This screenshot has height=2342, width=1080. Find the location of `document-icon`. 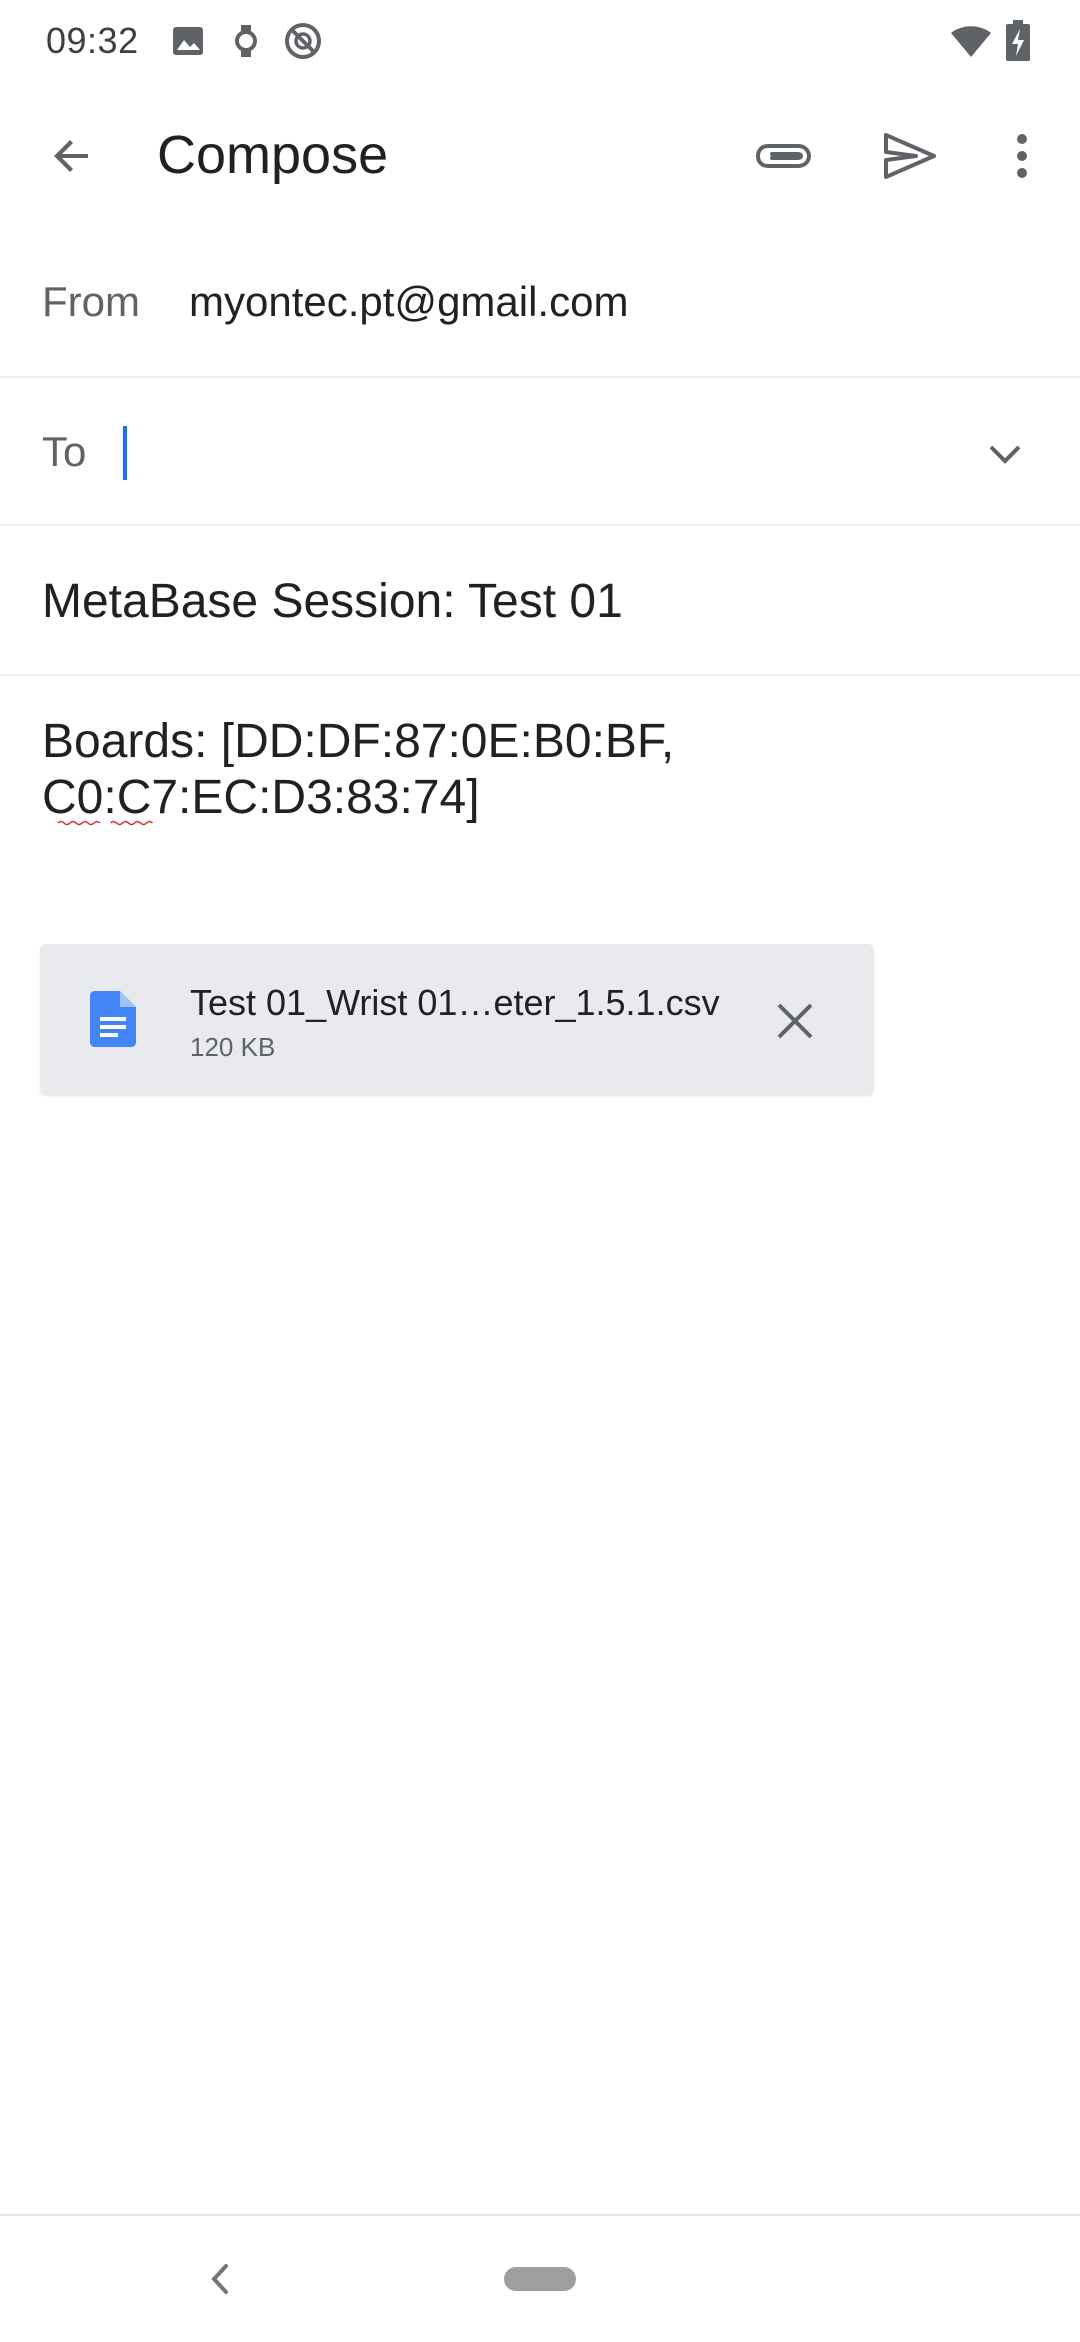

document-icon is located at coordinates (113, 1021).